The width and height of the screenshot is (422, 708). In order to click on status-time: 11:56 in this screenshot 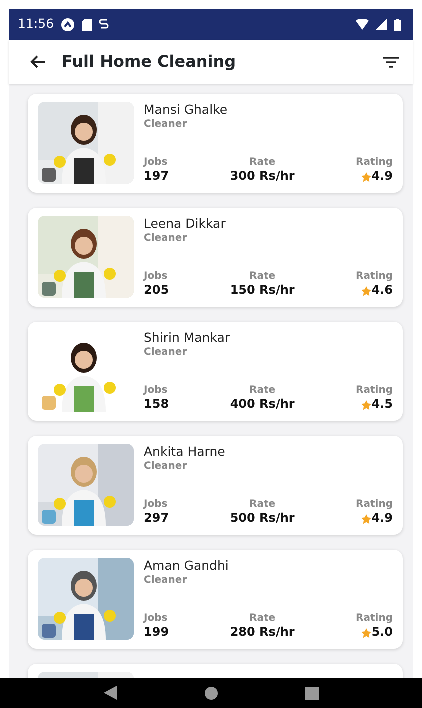, I will do `click(36, 24)`.